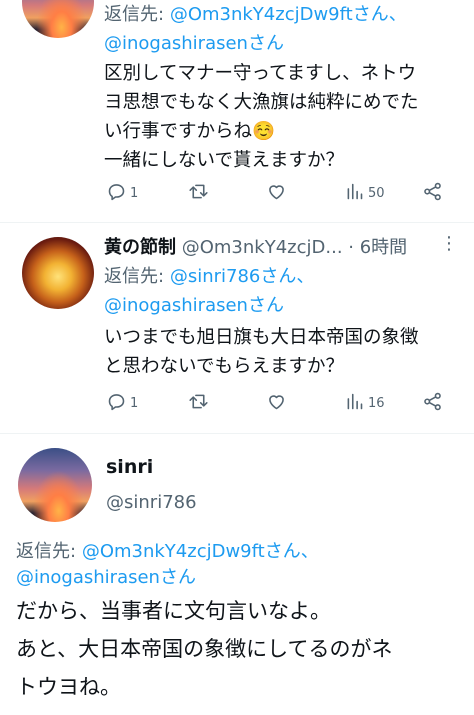 The width and height of the screenshot is (474, 715). I want to click on mention-link: @sinri786さん、, so click(242, 276).